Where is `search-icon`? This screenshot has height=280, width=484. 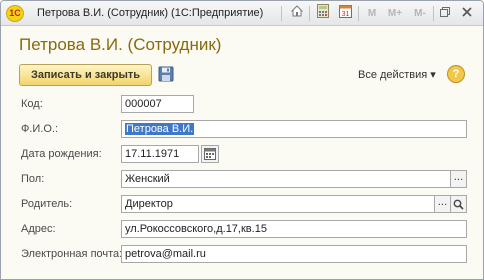 search-icon is located at coordinates (458, 204).